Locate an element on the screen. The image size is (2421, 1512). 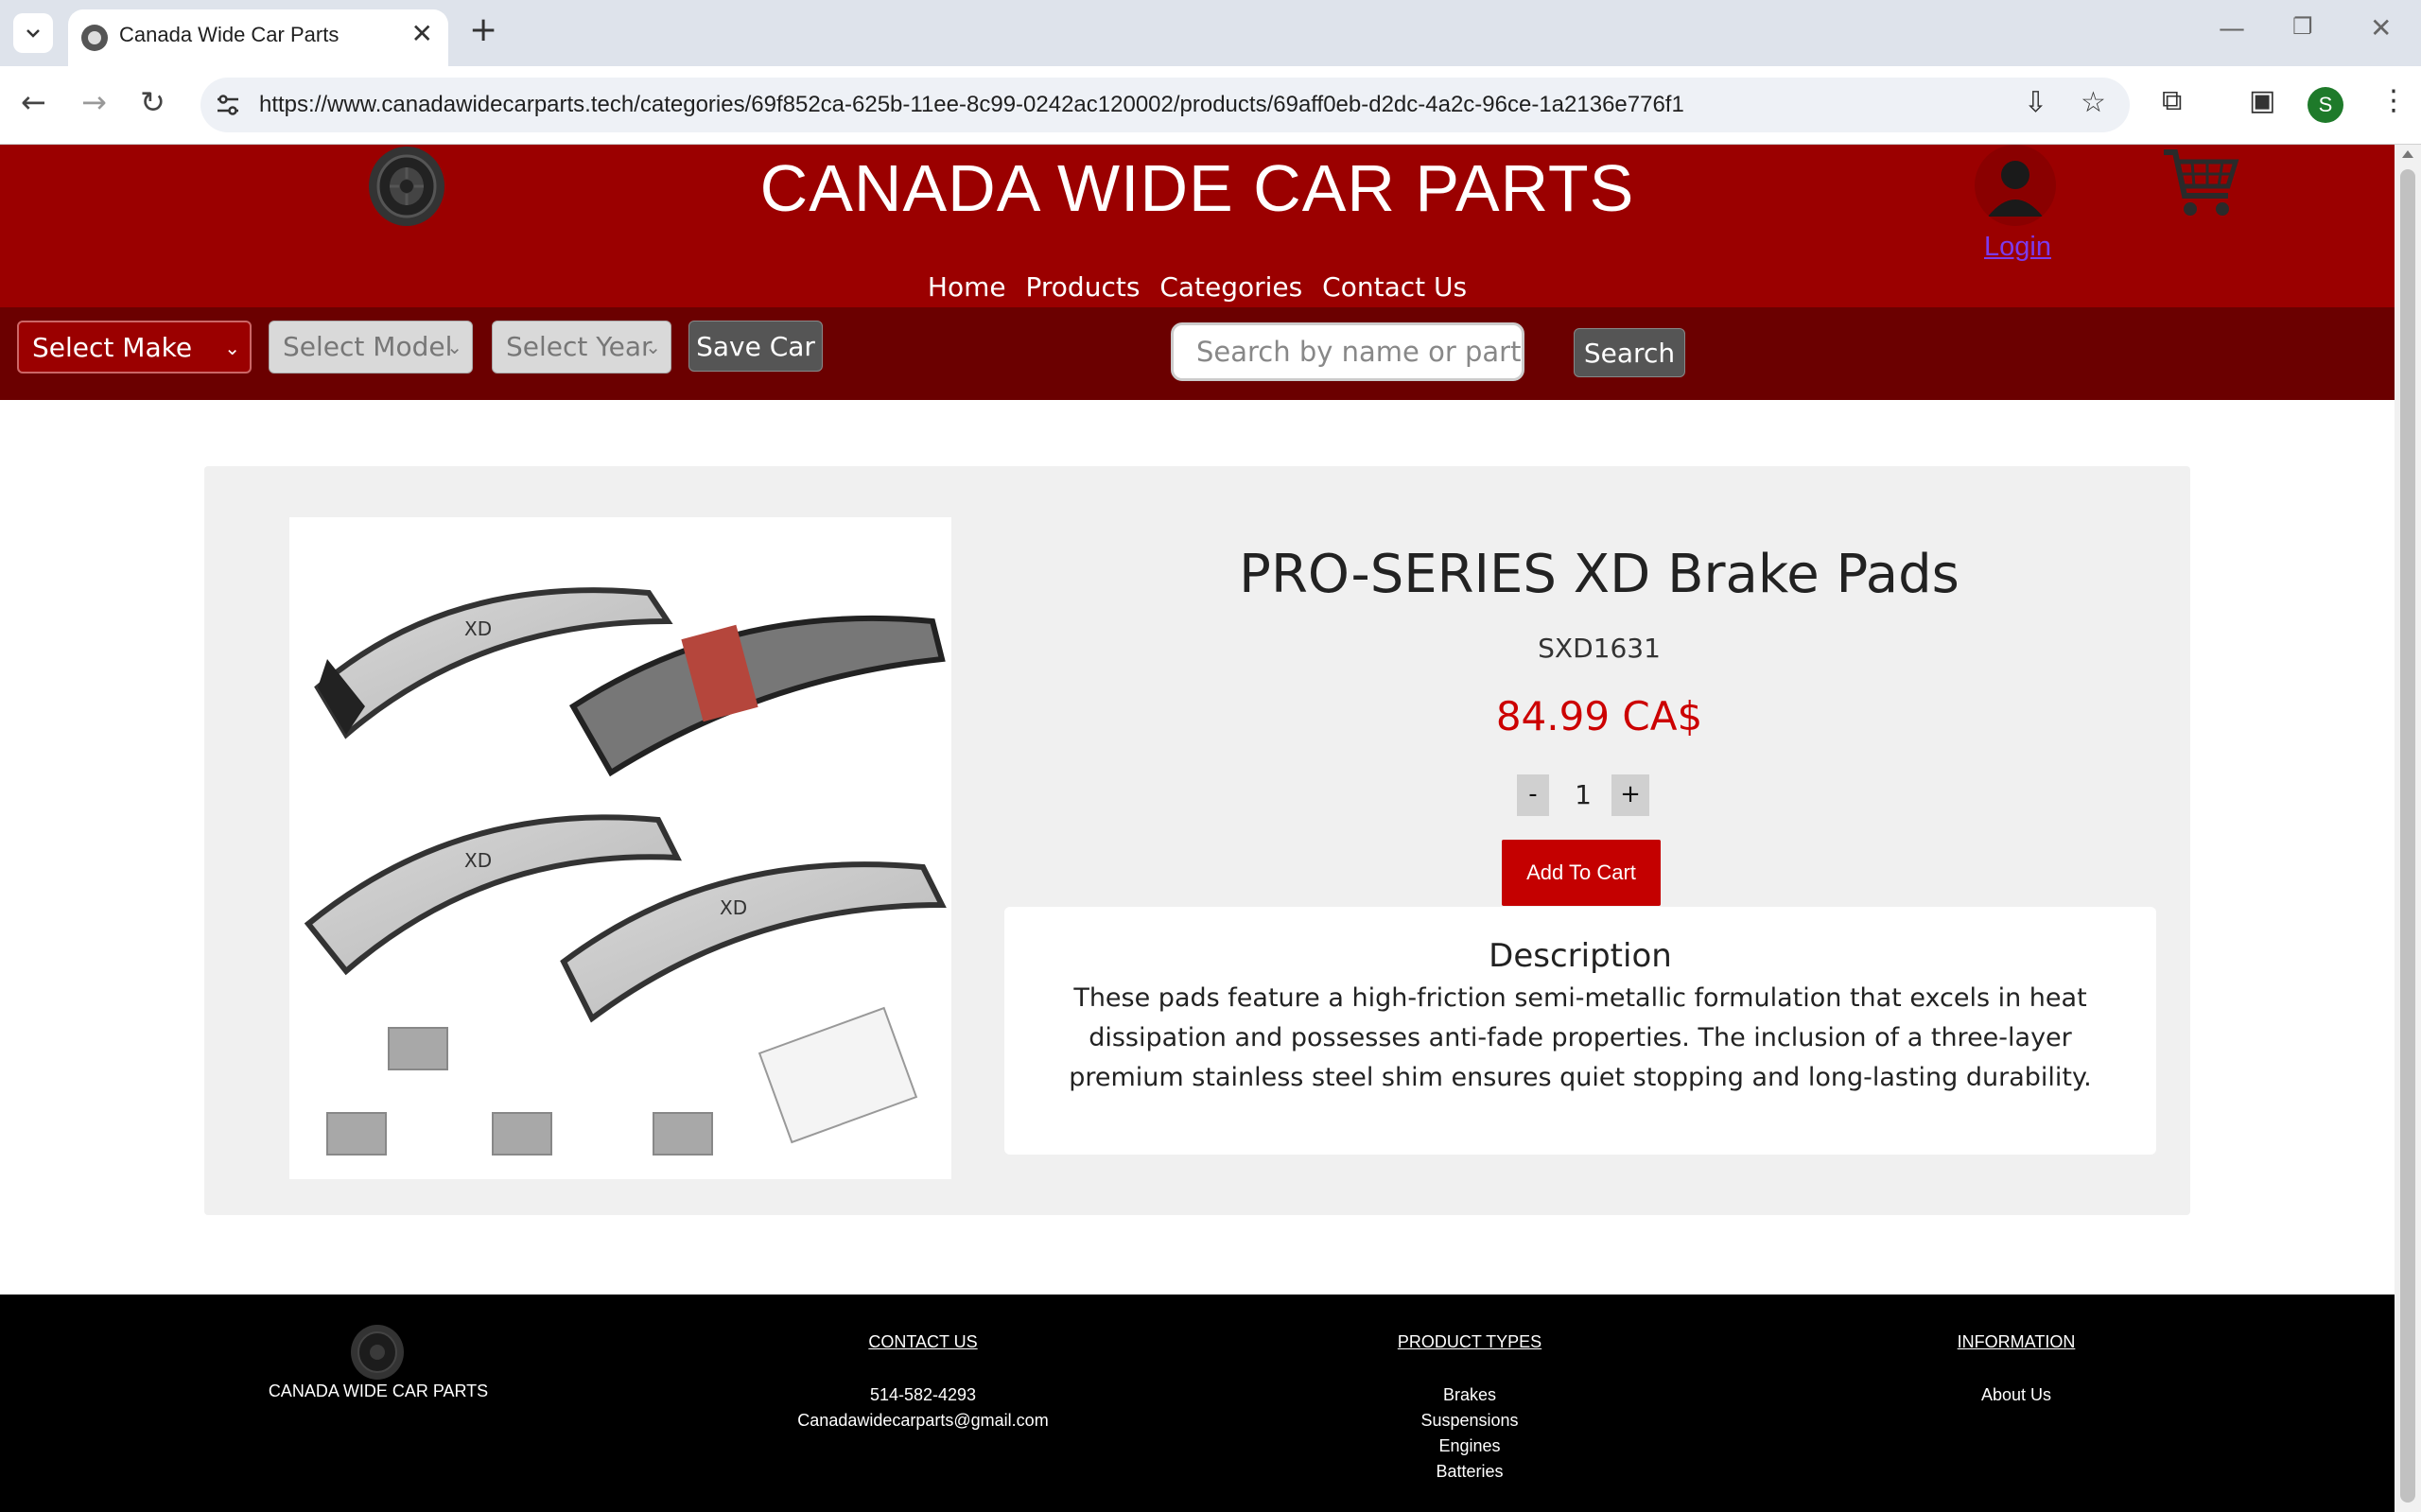
tab-search-button is located at coordinates (33, 33).